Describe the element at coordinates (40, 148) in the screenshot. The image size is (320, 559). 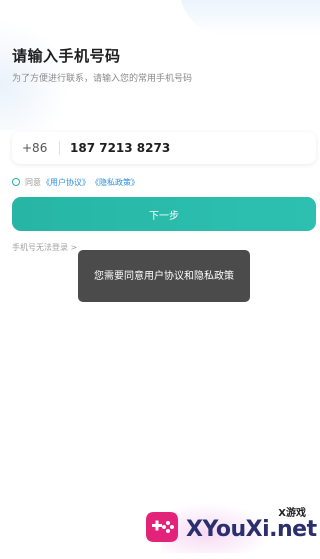
I see `country-code: +86` at that location.